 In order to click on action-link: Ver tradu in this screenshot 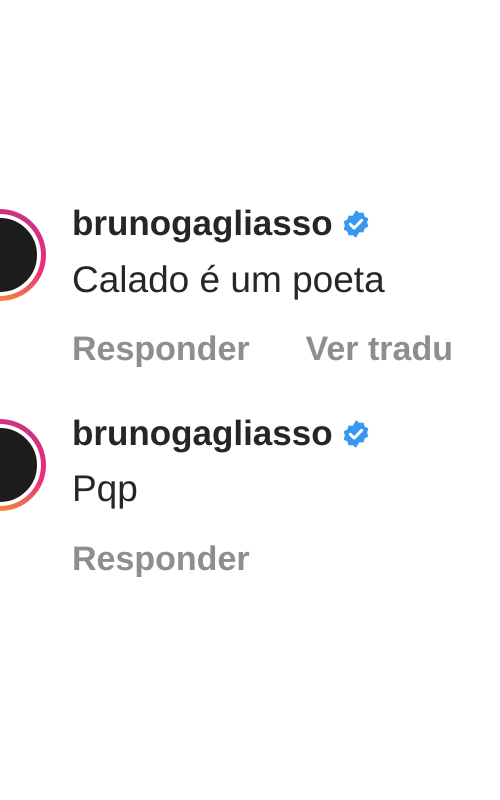, I will do `click(379, 349)`.